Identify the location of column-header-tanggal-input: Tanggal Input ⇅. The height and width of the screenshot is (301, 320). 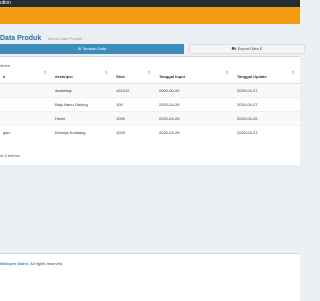
(195, 77).